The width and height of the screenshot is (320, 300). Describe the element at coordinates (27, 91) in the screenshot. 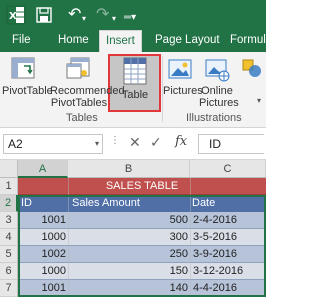

I see `pivottable-label: PivotTable` at that location.